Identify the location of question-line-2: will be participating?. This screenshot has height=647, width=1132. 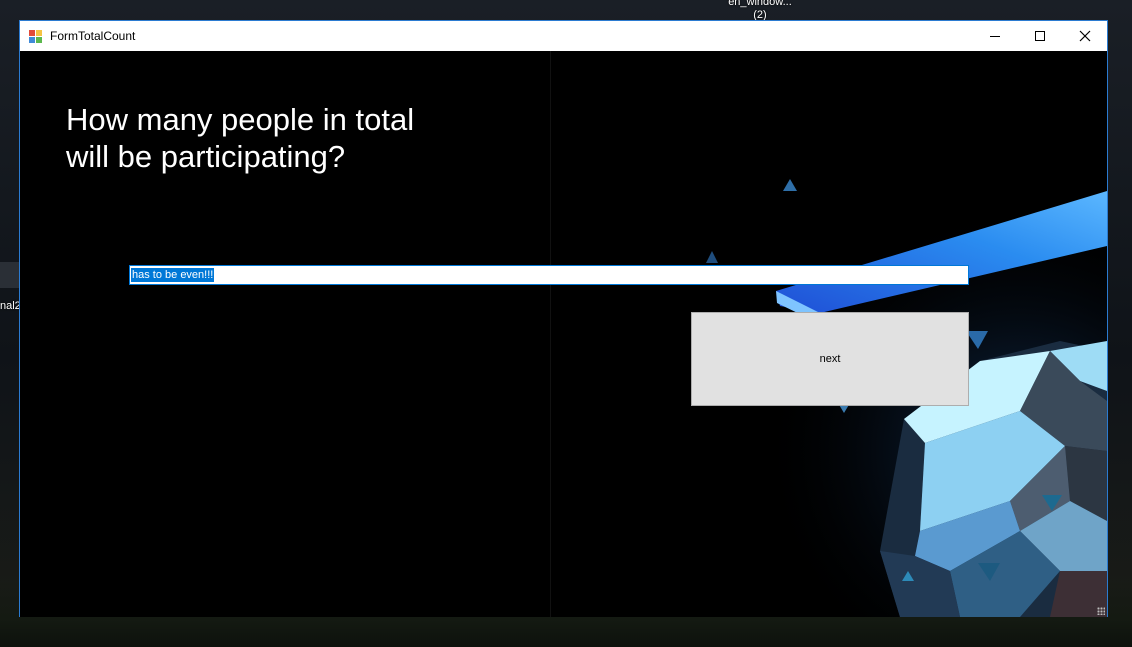
(206, 156).